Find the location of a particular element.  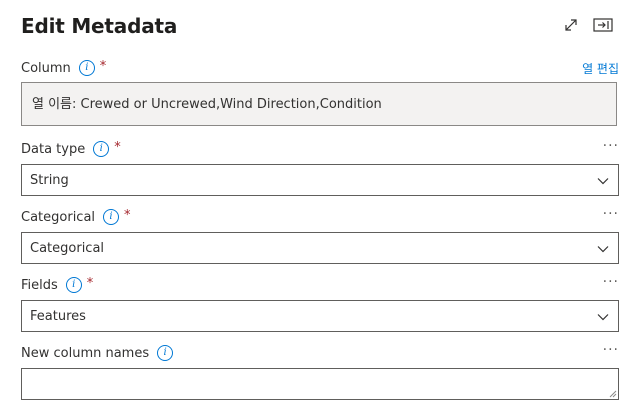

categorical-label-row: Categorical i * ··· is located at coordinates (320, 217).